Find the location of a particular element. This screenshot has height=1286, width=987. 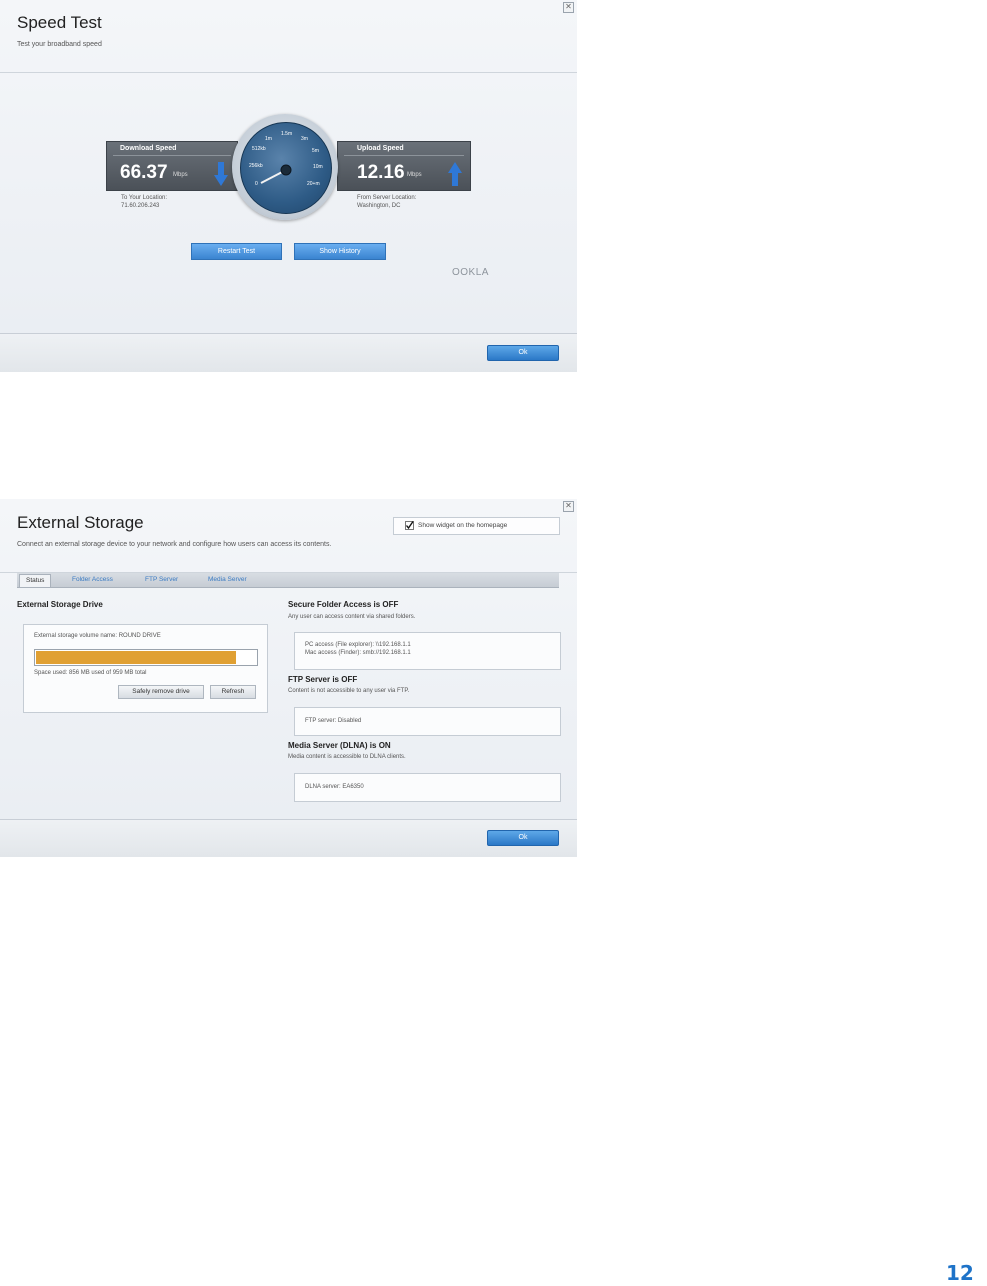

tab-folder-access: Folder Access is located at coordinates (92, 579).